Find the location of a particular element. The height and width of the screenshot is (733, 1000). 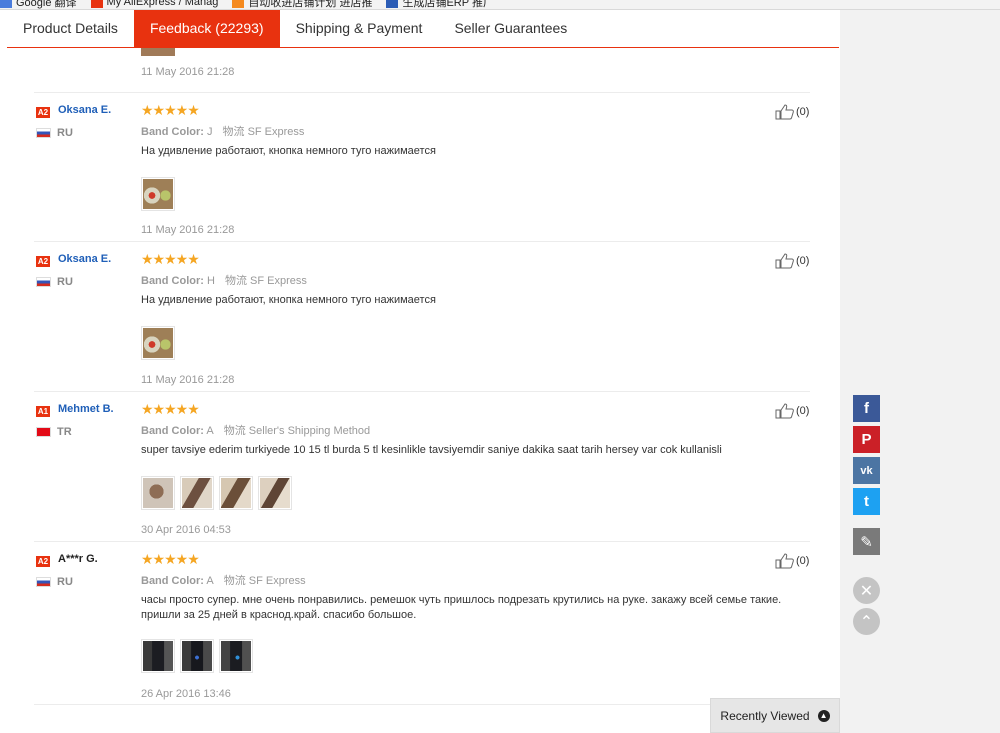

band-color-value: A is located at coordinates (210, 431).